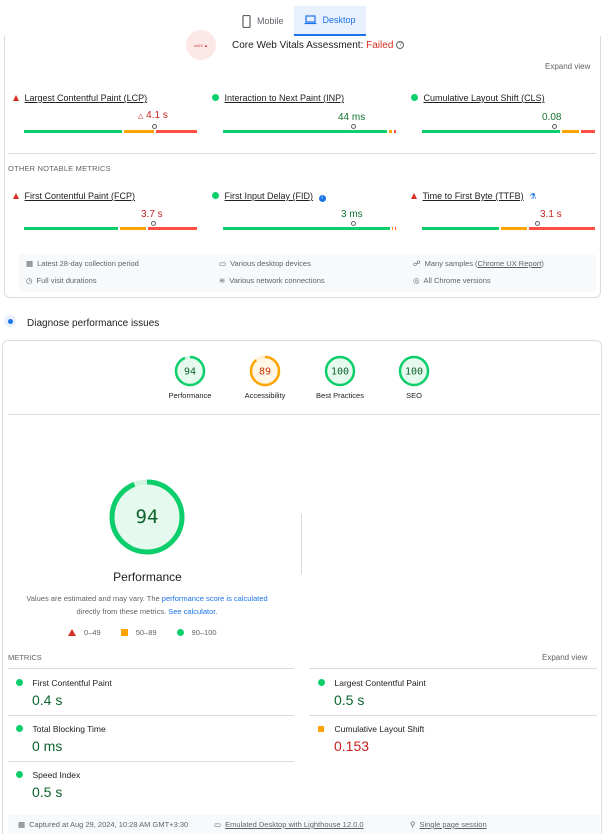 Image resolution: width=603 pixels, height=834 pixels. What do you see at coordinates (47, 700) in the screenshot?
I see `lab-metric-value: 0.4 s` at bounding box center [47, 700].